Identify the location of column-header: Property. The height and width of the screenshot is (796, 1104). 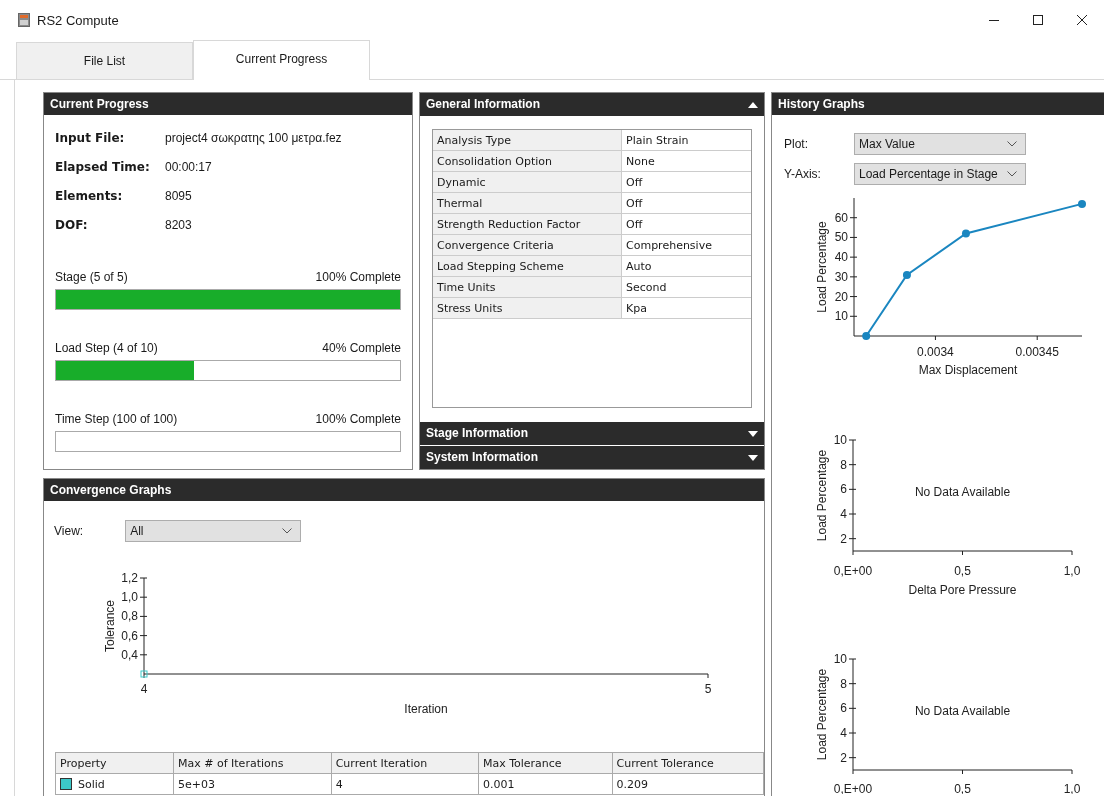
(114, 763).